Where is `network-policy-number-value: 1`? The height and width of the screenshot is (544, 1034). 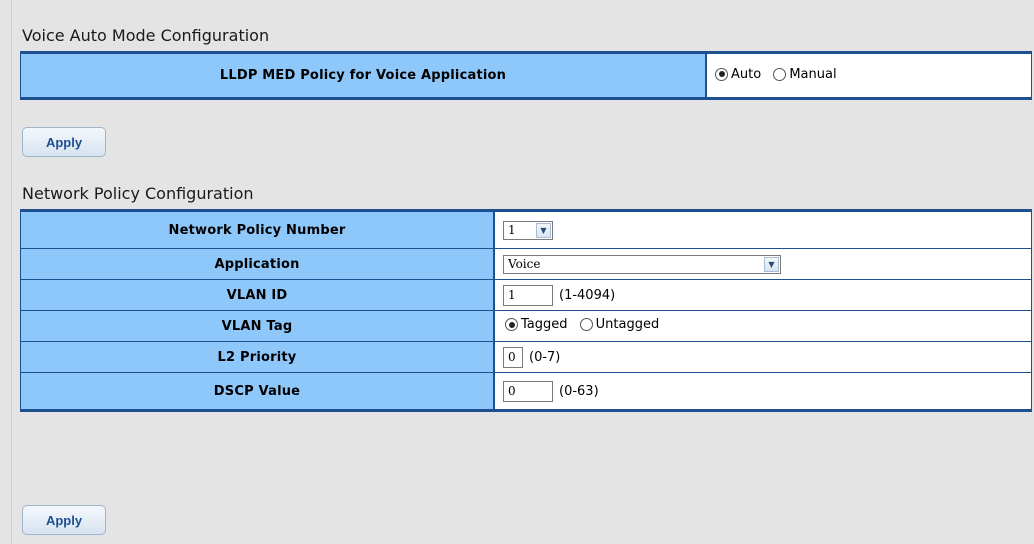
network-policy-number-value: 1 is located at coordinates (512, 230).